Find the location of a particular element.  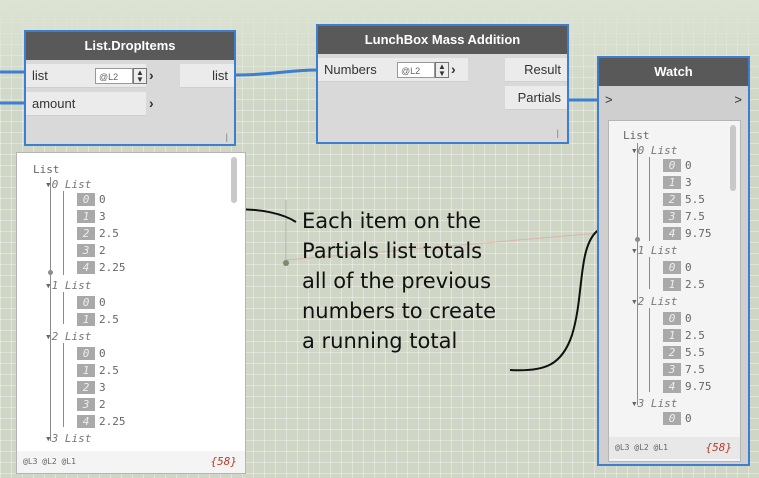

preview-levels: @L3 @L2 @L1 is located at coordinates (49, 461).